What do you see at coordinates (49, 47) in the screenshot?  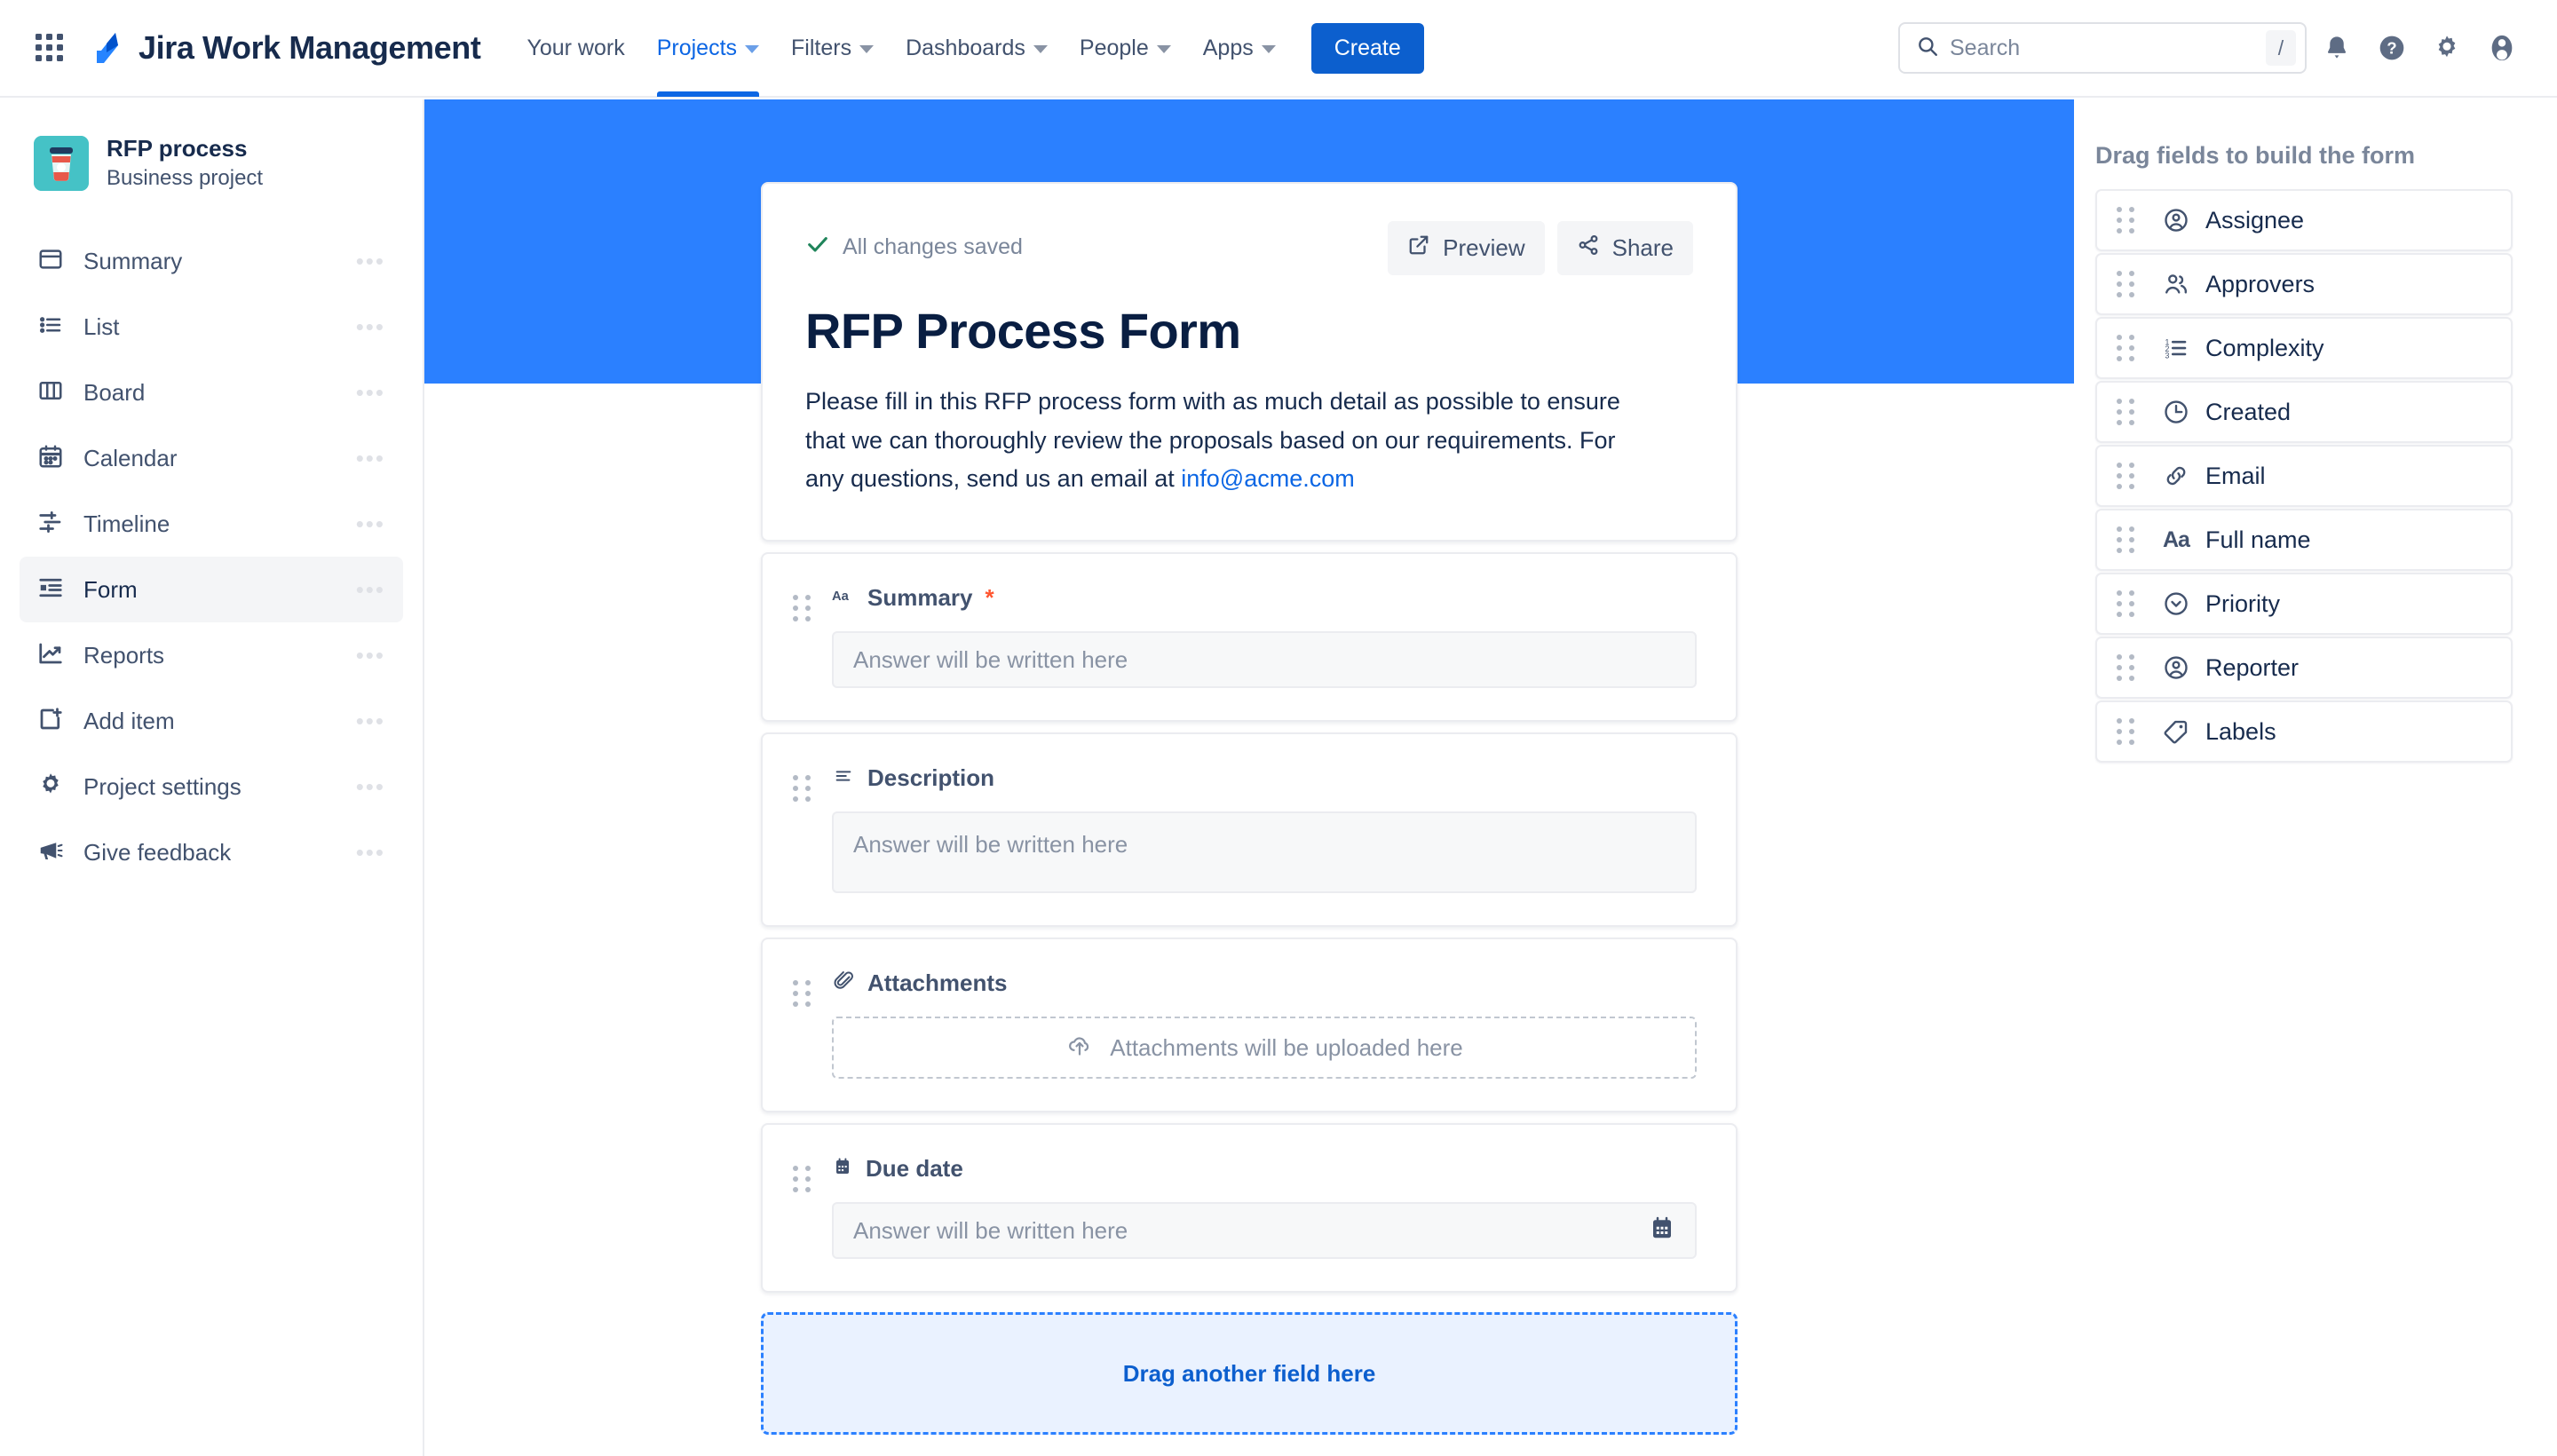 I see `grid-apps-icon` at bounding box center [49, 47].